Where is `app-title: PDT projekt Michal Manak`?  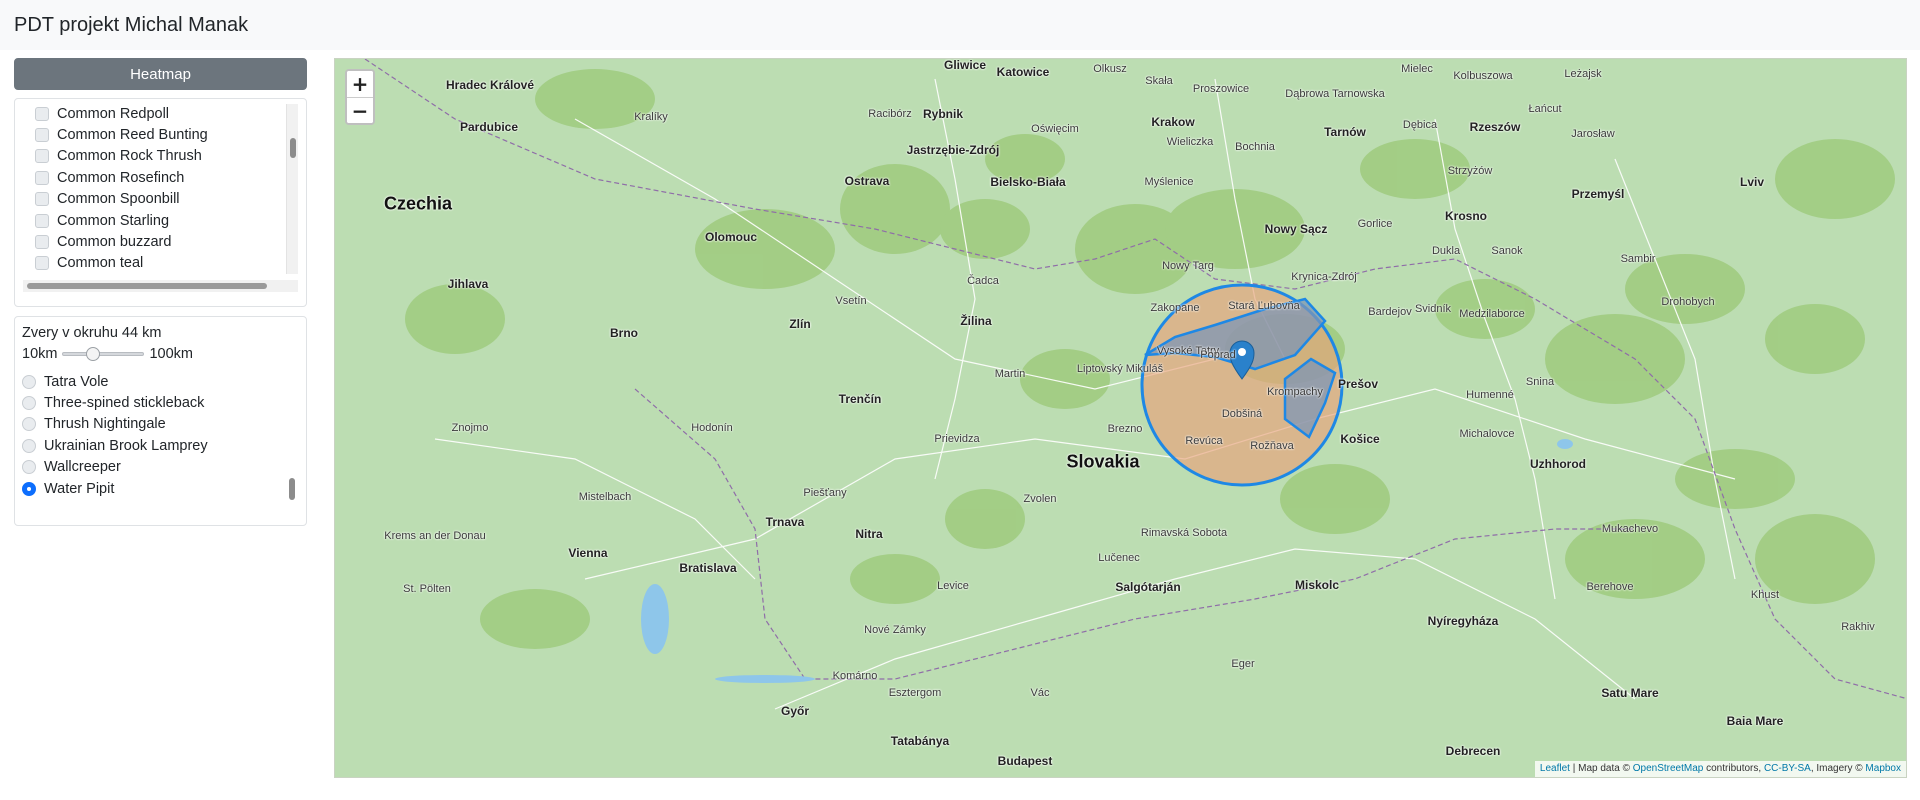
app-title: PDT projekt Michal Manak is located at coordinates (131, 25).